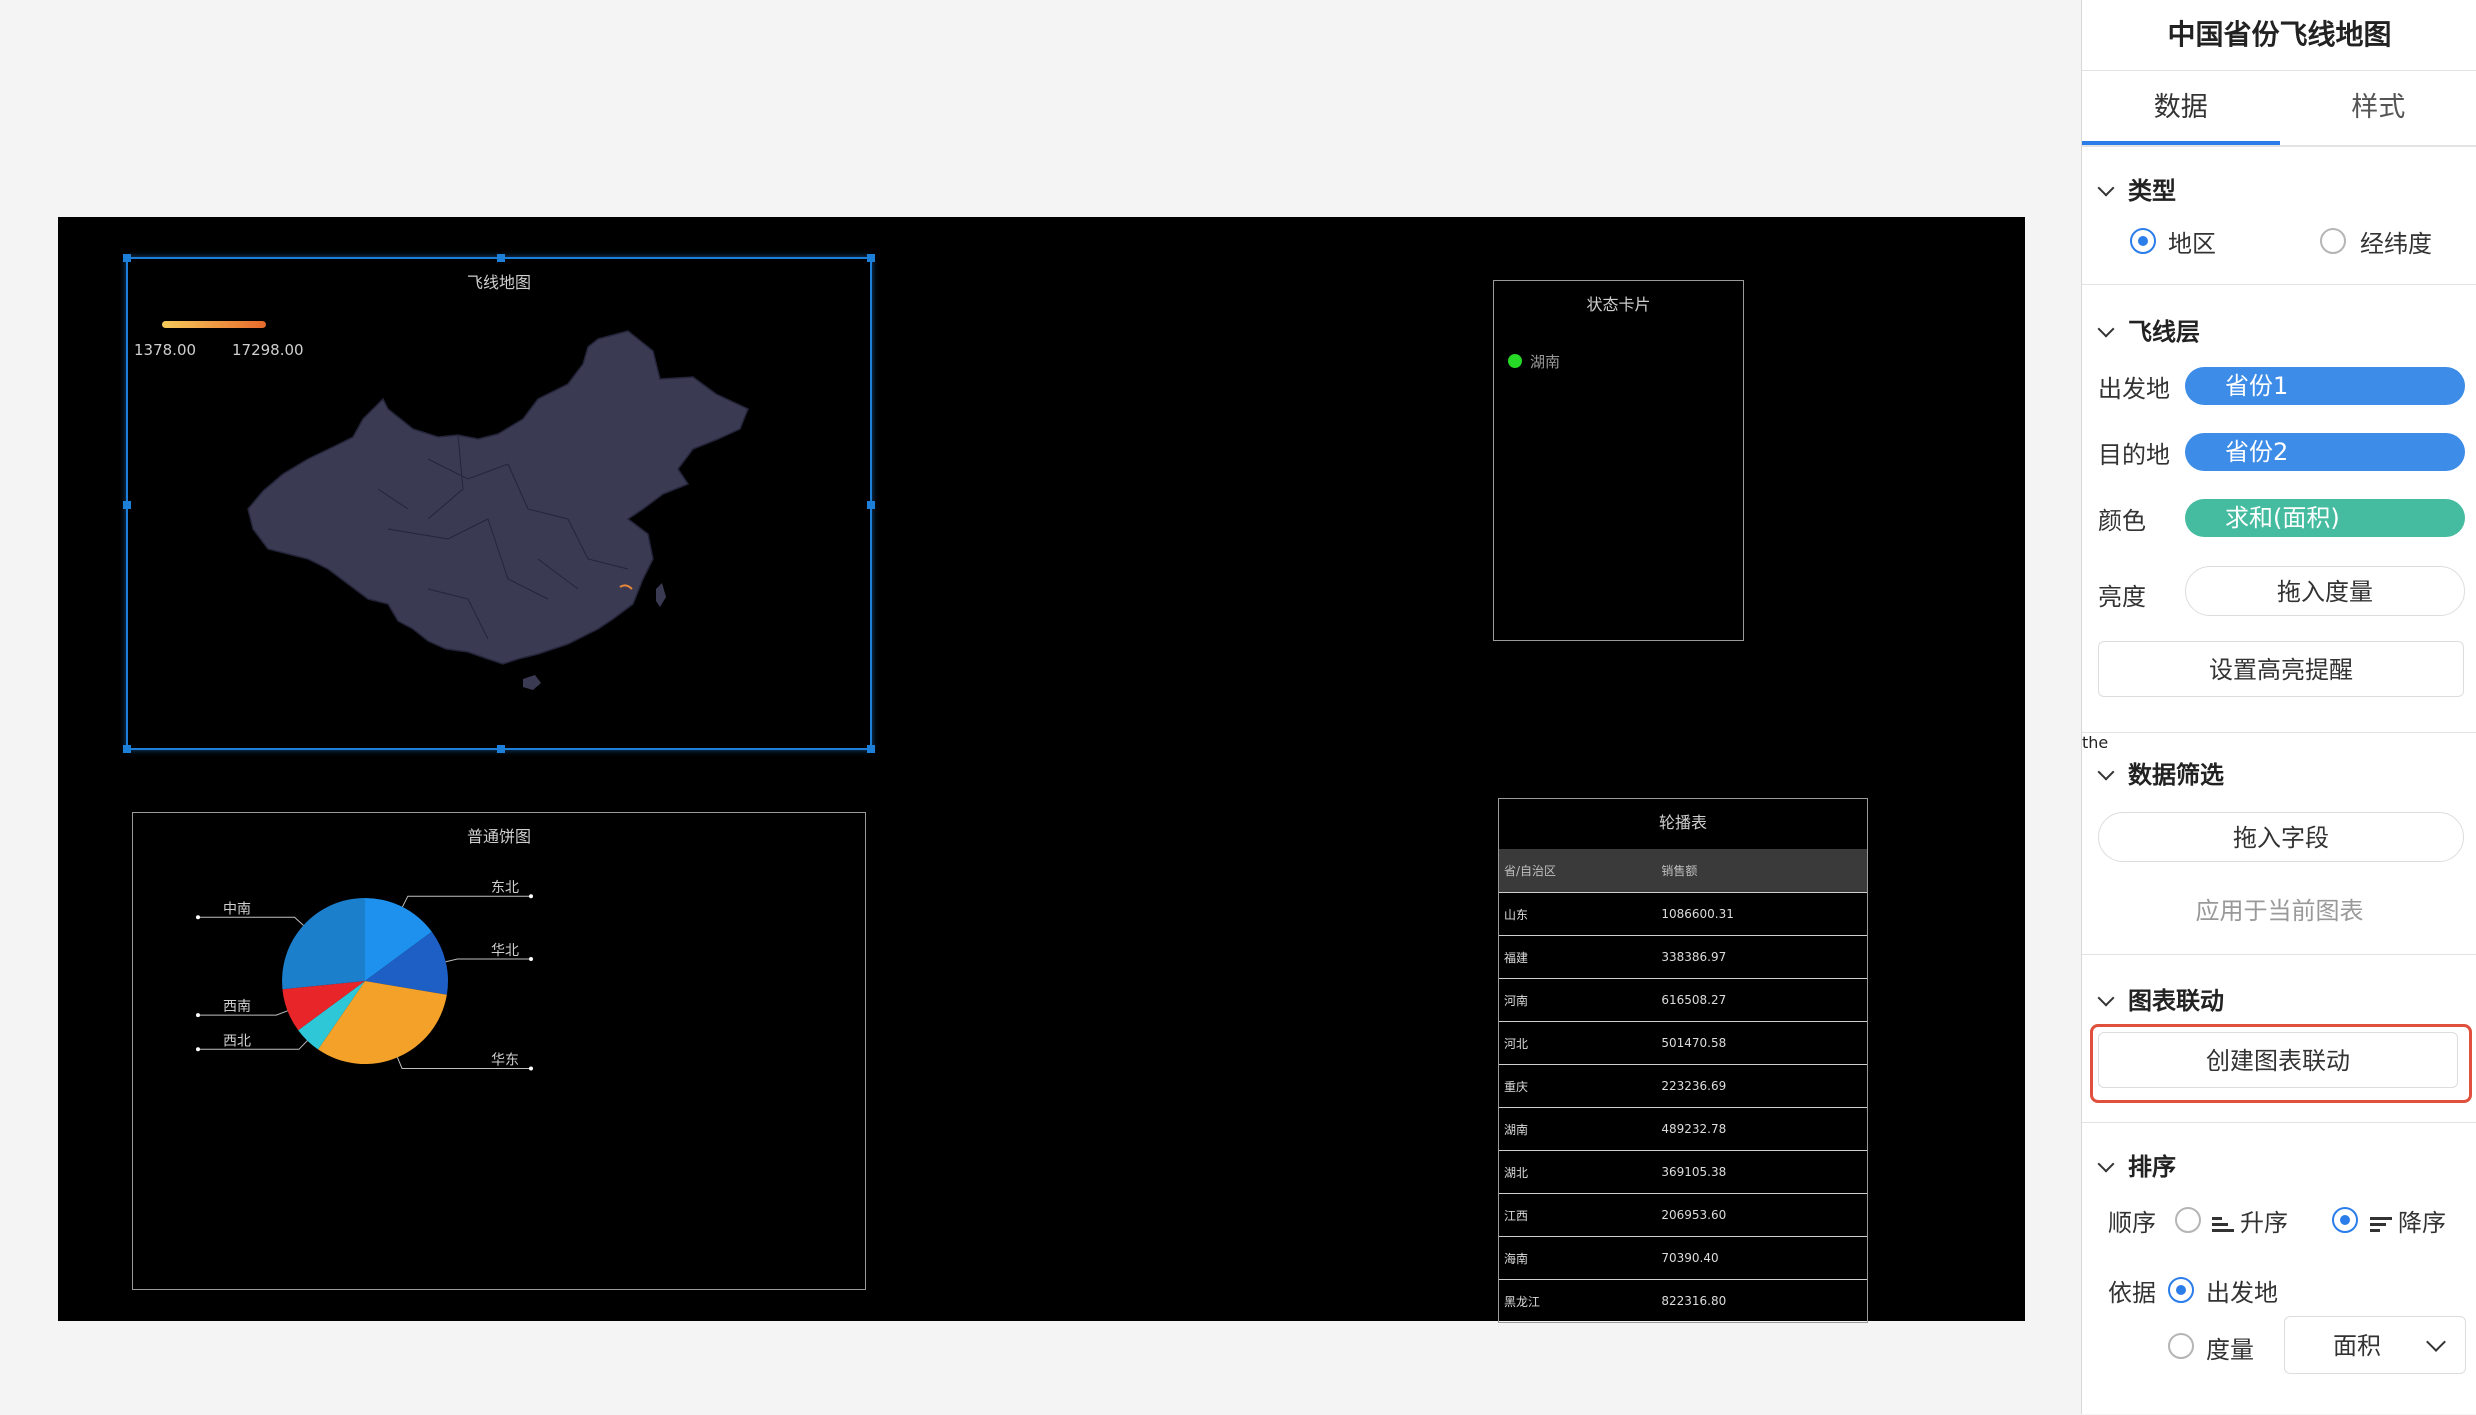 The image size is (2476, 1415). What do you see at coordinates (1580, 1086) in the screenshot?
I see `cell-province: 重庆` at bounding box center [1580, 1086].